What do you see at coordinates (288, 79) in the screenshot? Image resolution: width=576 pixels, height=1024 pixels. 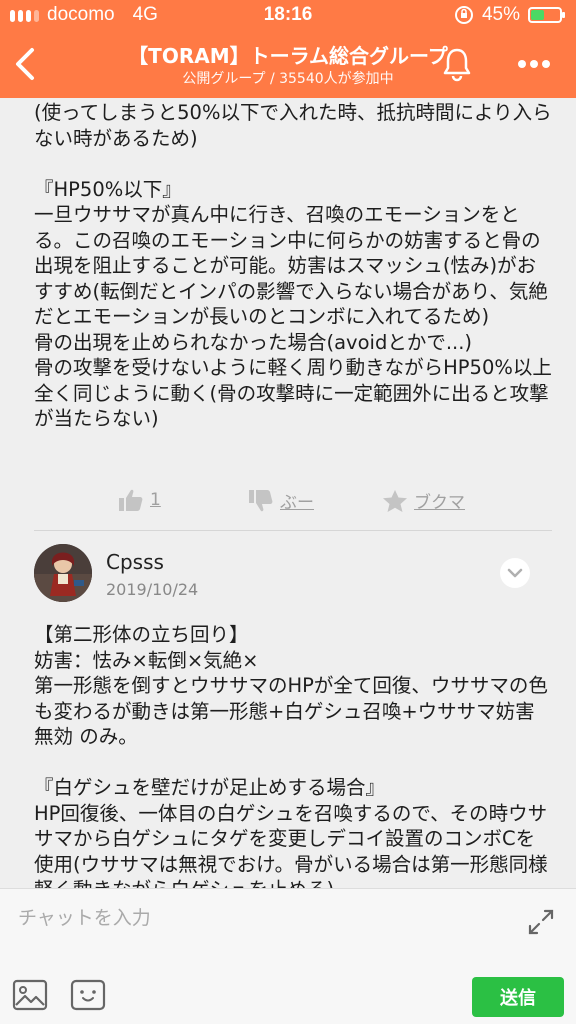 I see `group-subtitle: 公開グループ / 35540人が参加中` at bounding box center [288, 79].